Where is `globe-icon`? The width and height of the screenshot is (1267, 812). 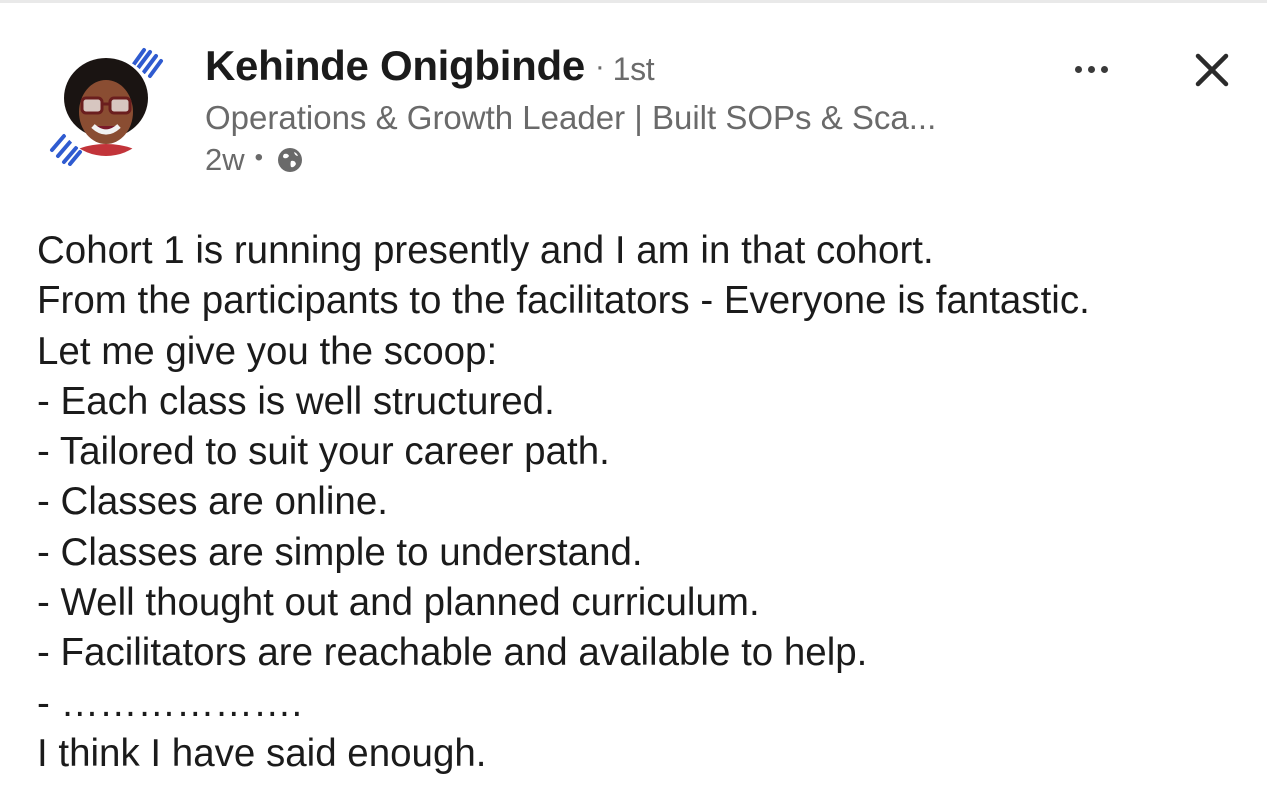 globe-icon is located at coordinates (290, 160).